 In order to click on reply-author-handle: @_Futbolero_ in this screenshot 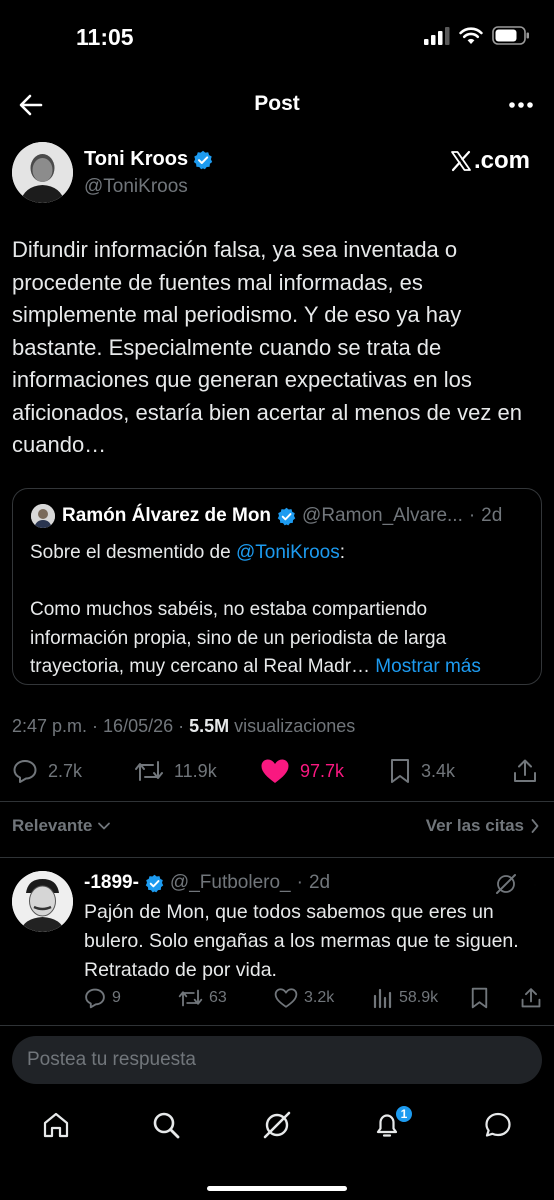, I will do `click(230, 883)`.